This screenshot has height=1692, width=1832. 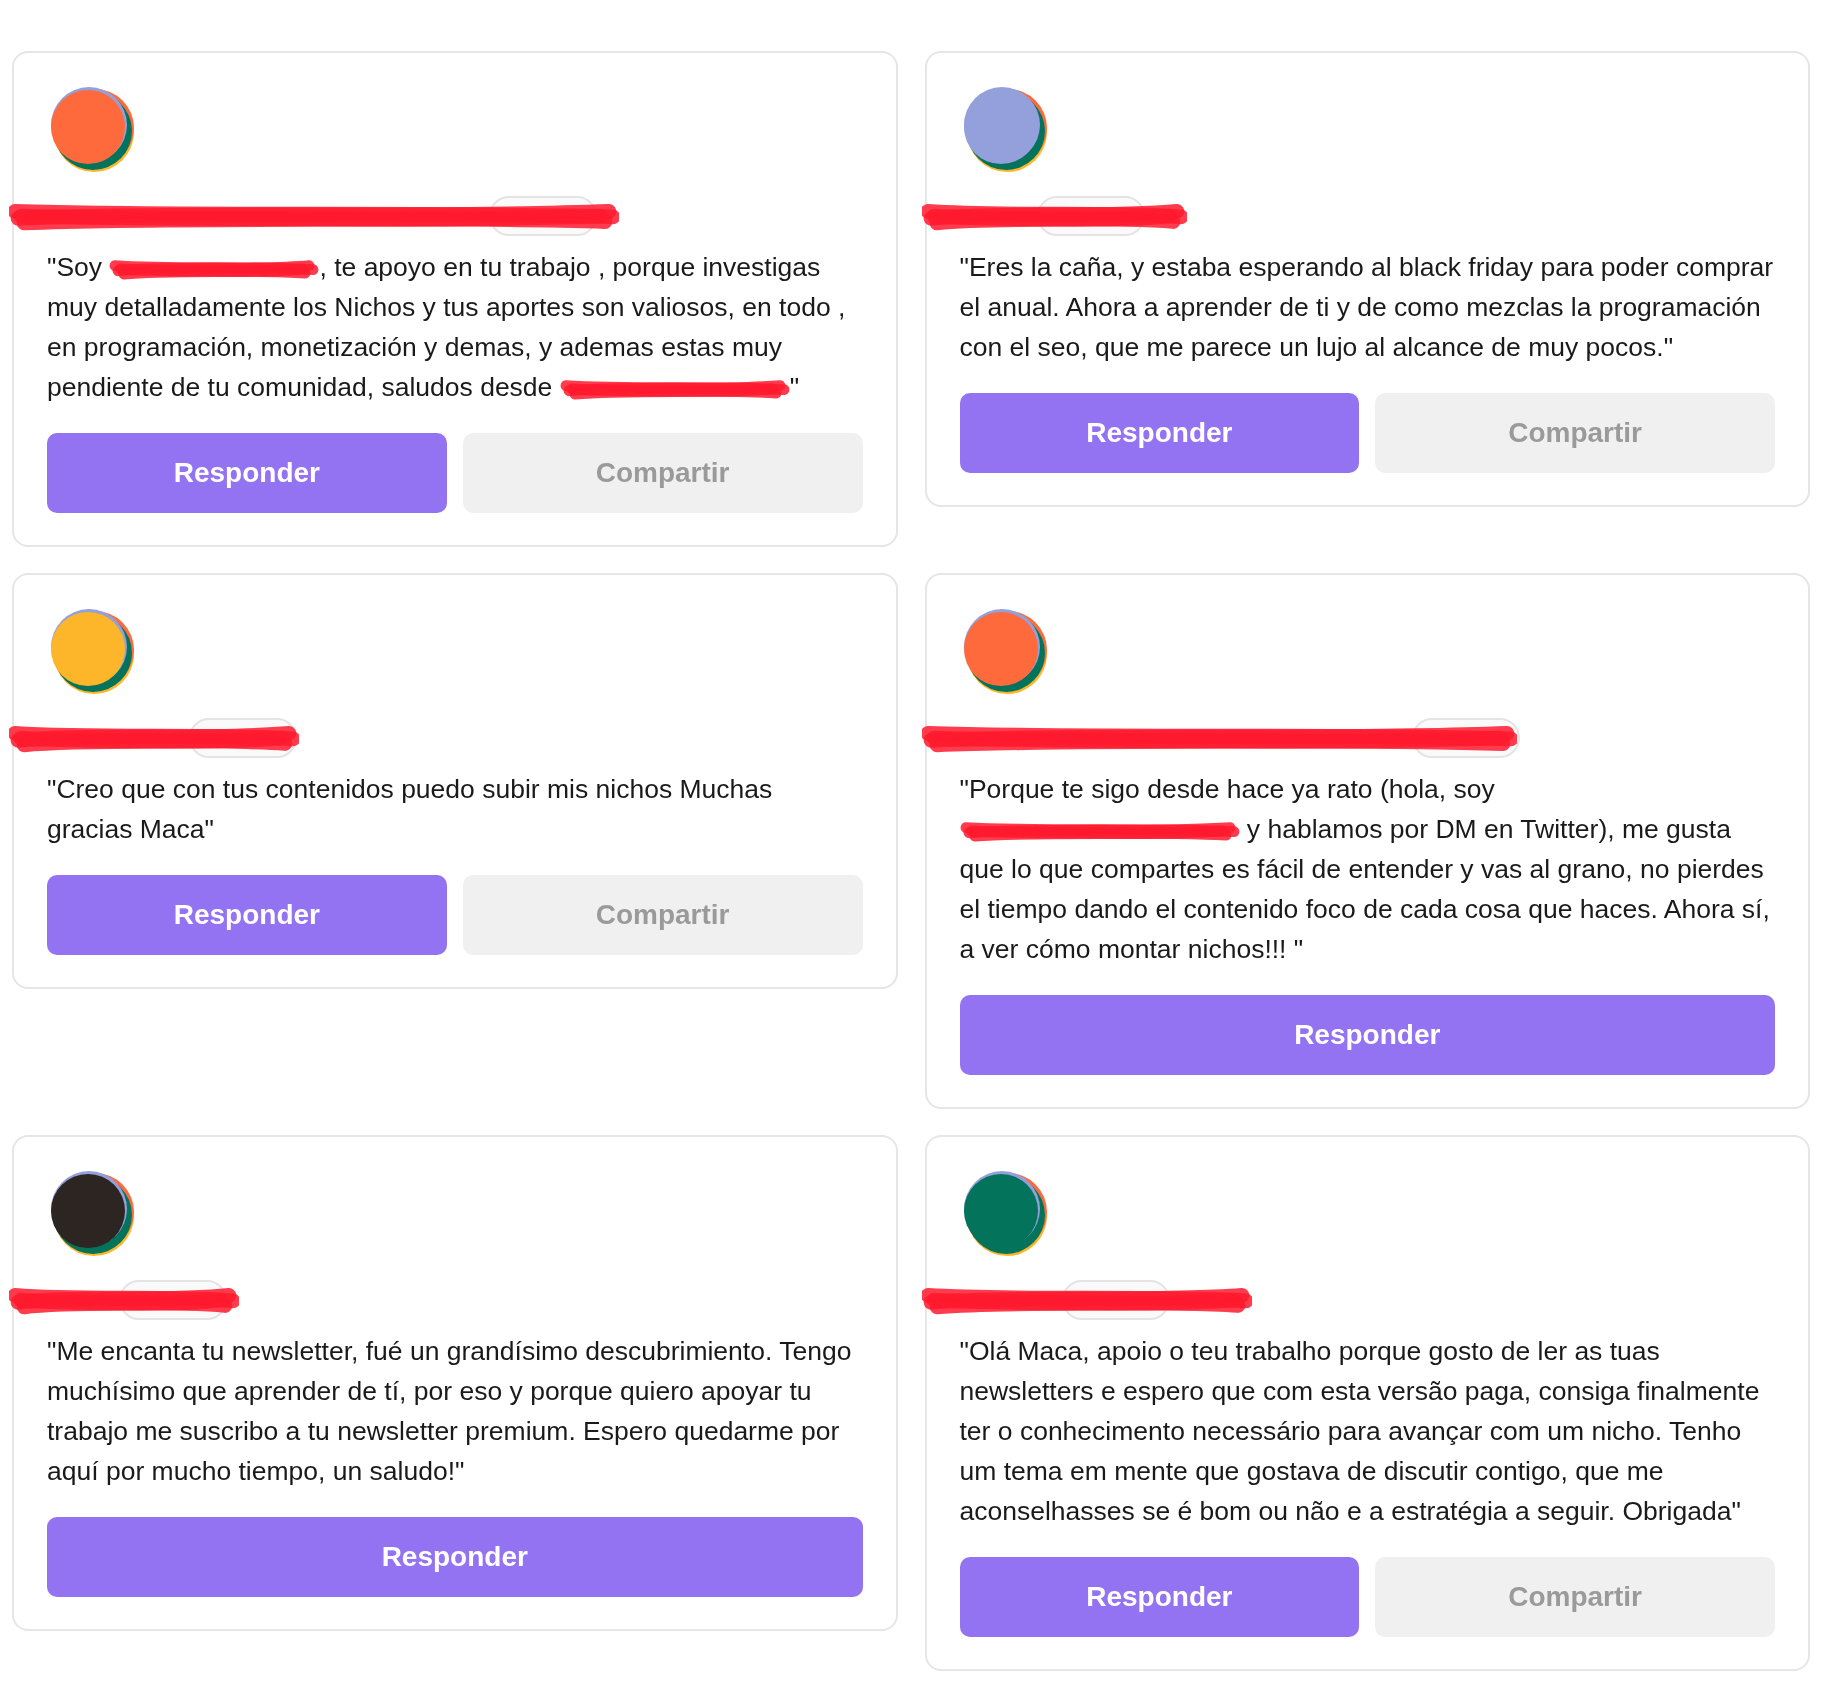 I want to click on quote-text: "Creo que con tus contenidos puedo subir mis nichos Muchas gracias Maca", so click(x=410, y=809).